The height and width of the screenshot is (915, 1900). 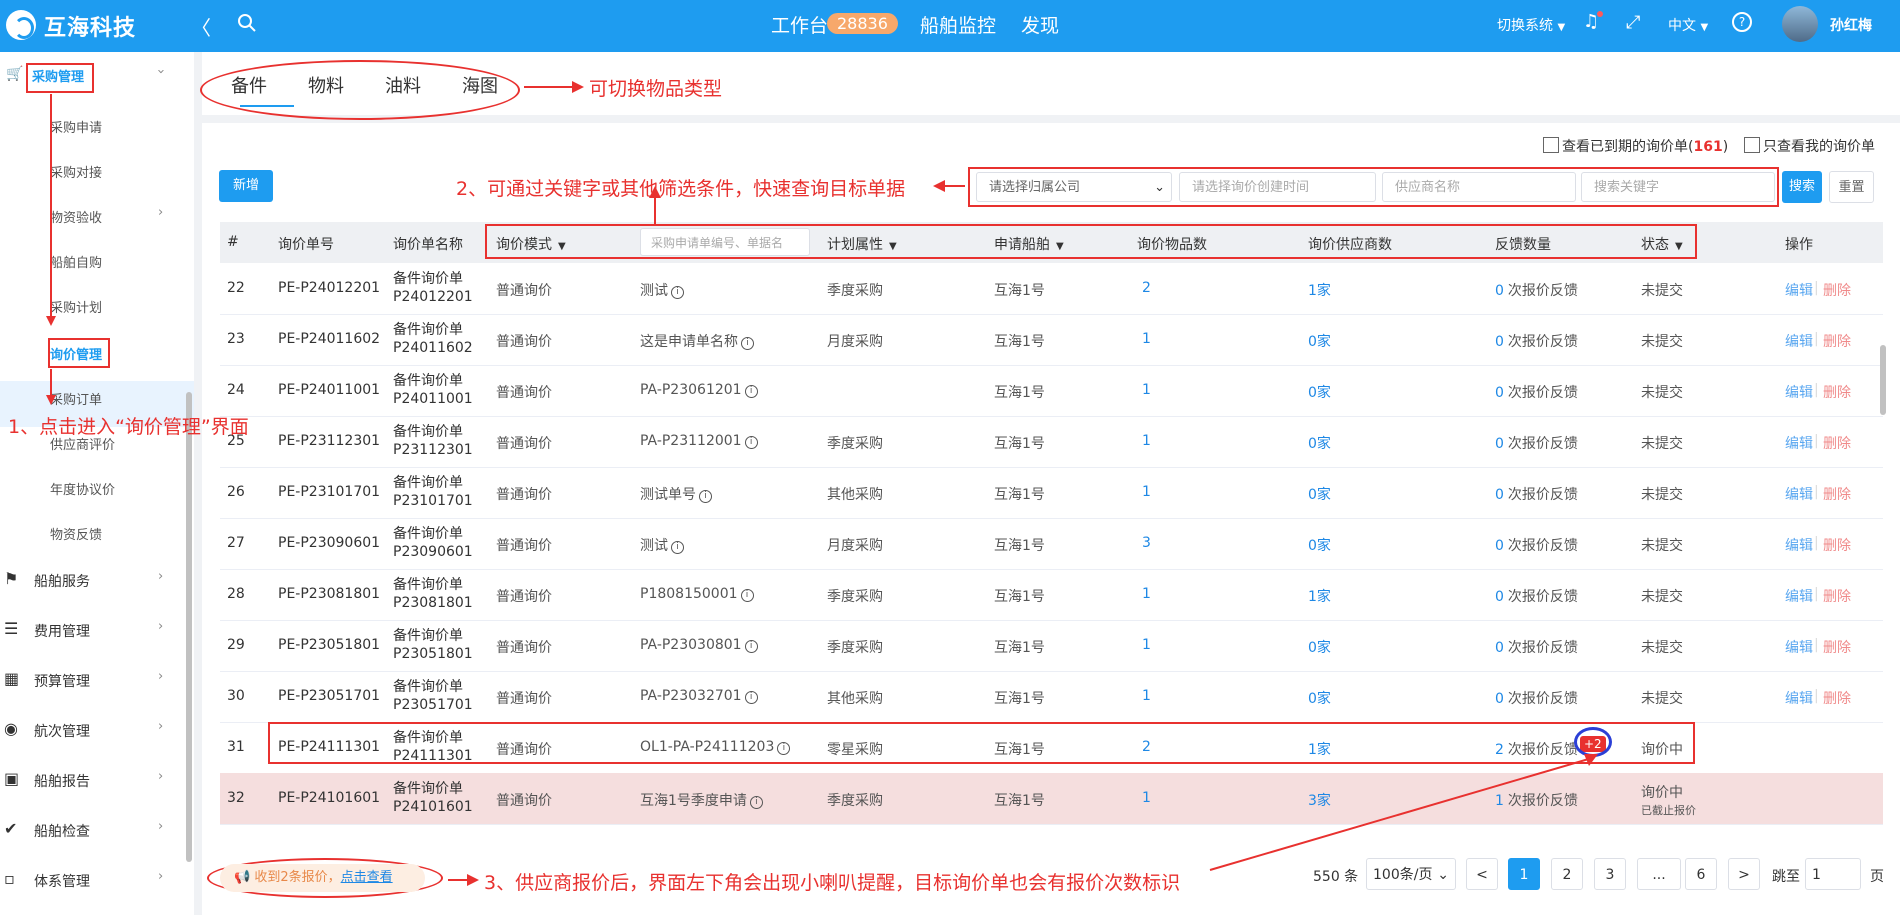 I want to click on language-dropdown: 中文 ▼, so click(x=1688, y=25).